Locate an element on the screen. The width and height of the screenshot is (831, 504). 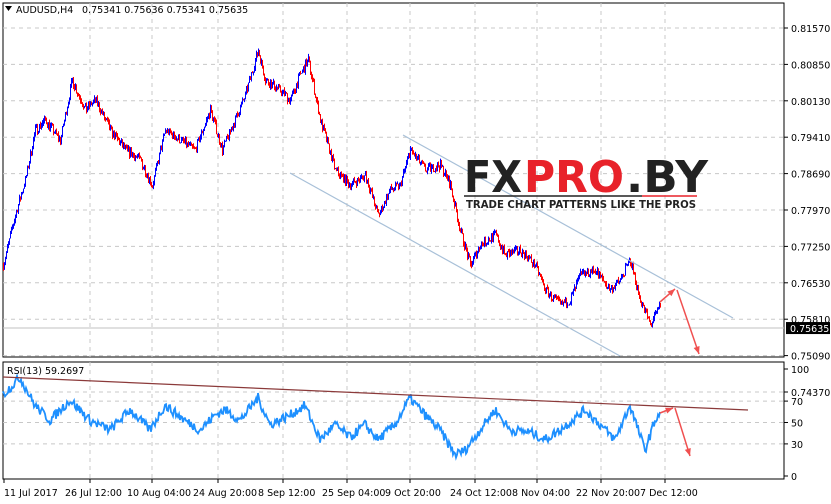
x-tick-label: 22 Nov 20:00 is located at coordinates (608, 493).